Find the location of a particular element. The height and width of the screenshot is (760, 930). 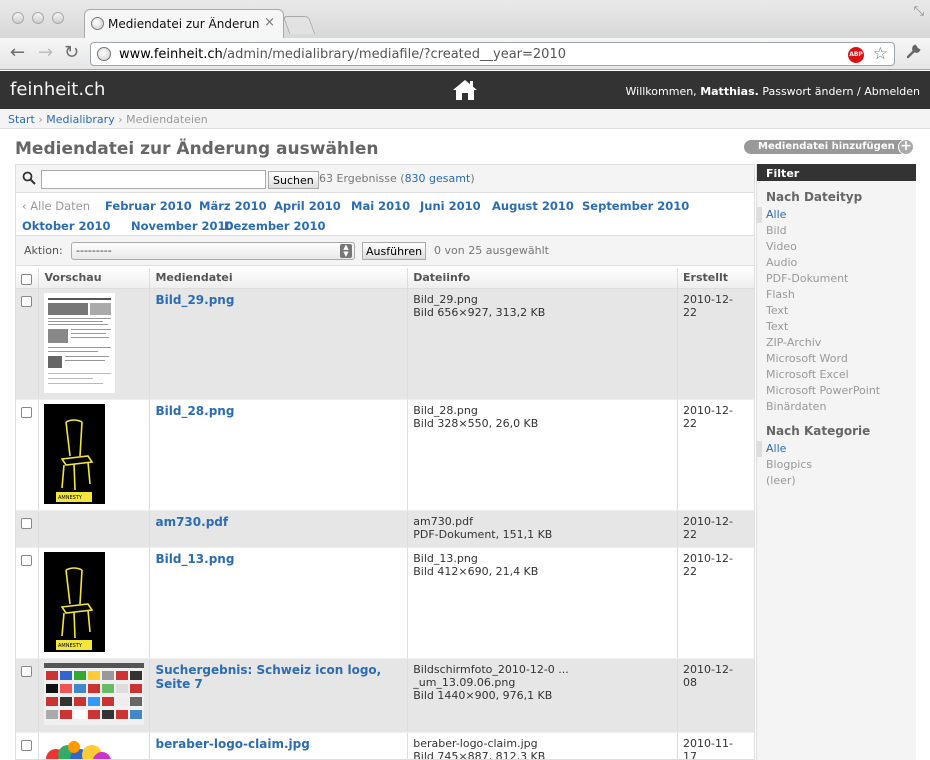

created-line: 08 is located at coordinates (690, 682).